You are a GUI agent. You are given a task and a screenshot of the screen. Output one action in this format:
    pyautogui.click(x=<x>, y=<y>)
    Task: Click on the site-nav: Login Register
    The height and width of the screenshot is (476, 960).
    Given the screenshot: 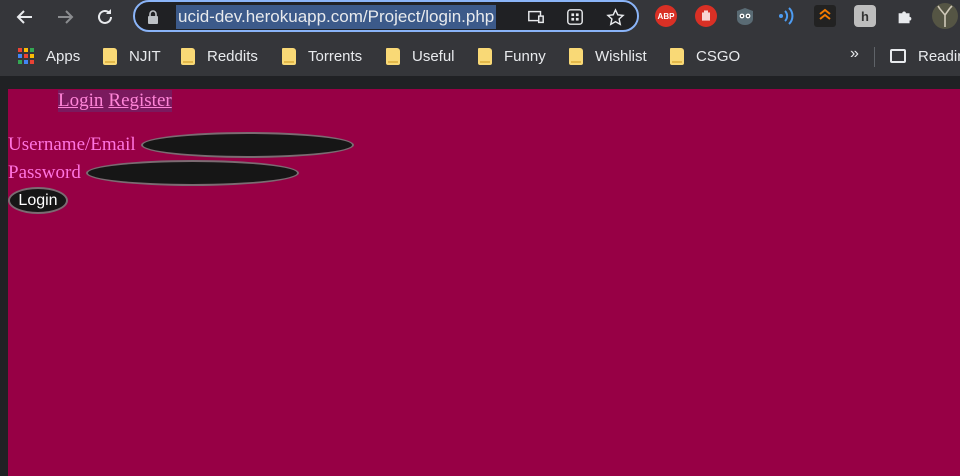 What is the action you would take?
    pyautogui.click(x=115, y=101)
    